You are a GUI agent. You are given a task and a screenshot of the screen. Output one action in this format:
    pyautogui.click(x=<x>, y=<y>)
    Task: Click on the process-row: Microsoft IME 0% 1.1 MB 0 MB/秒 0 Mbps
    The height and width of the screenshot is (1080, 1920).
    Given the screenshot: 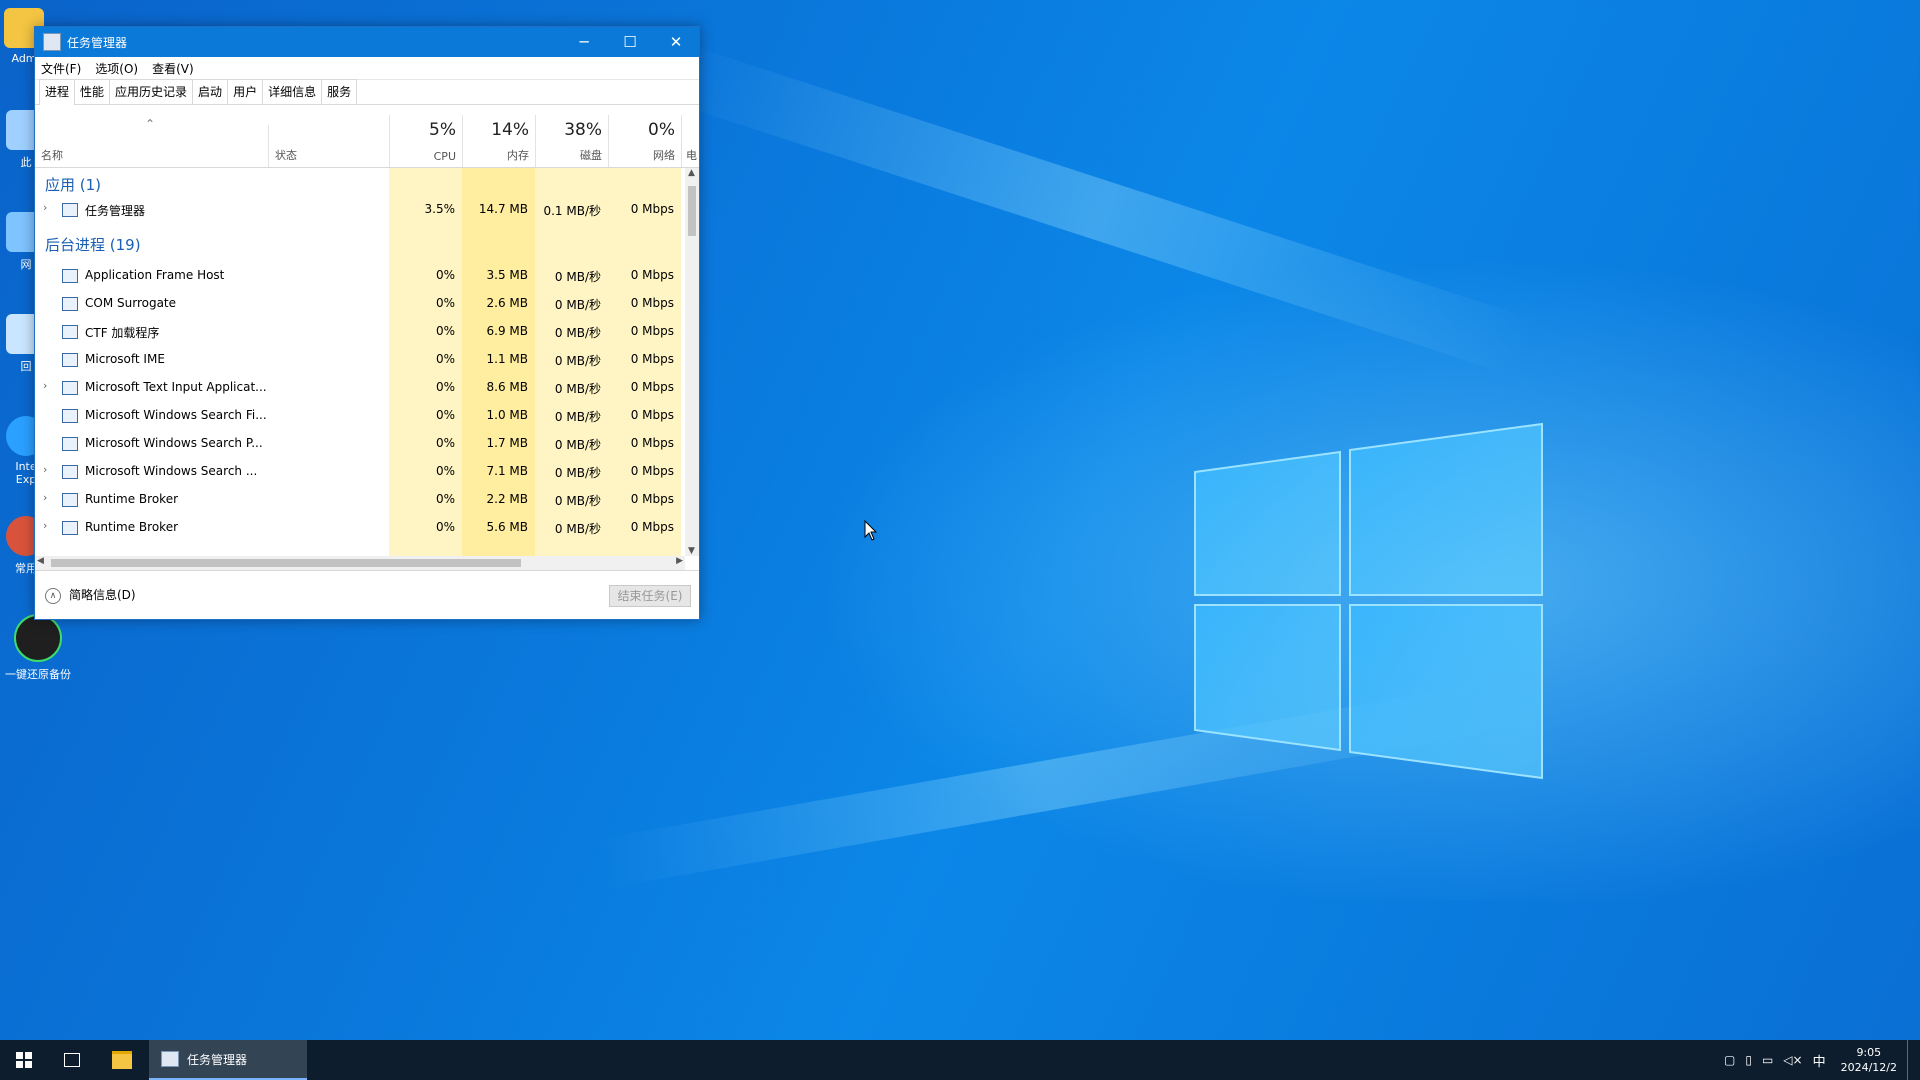 What is the action you would take?
    pyautogui.click(x=360, y=360)
    